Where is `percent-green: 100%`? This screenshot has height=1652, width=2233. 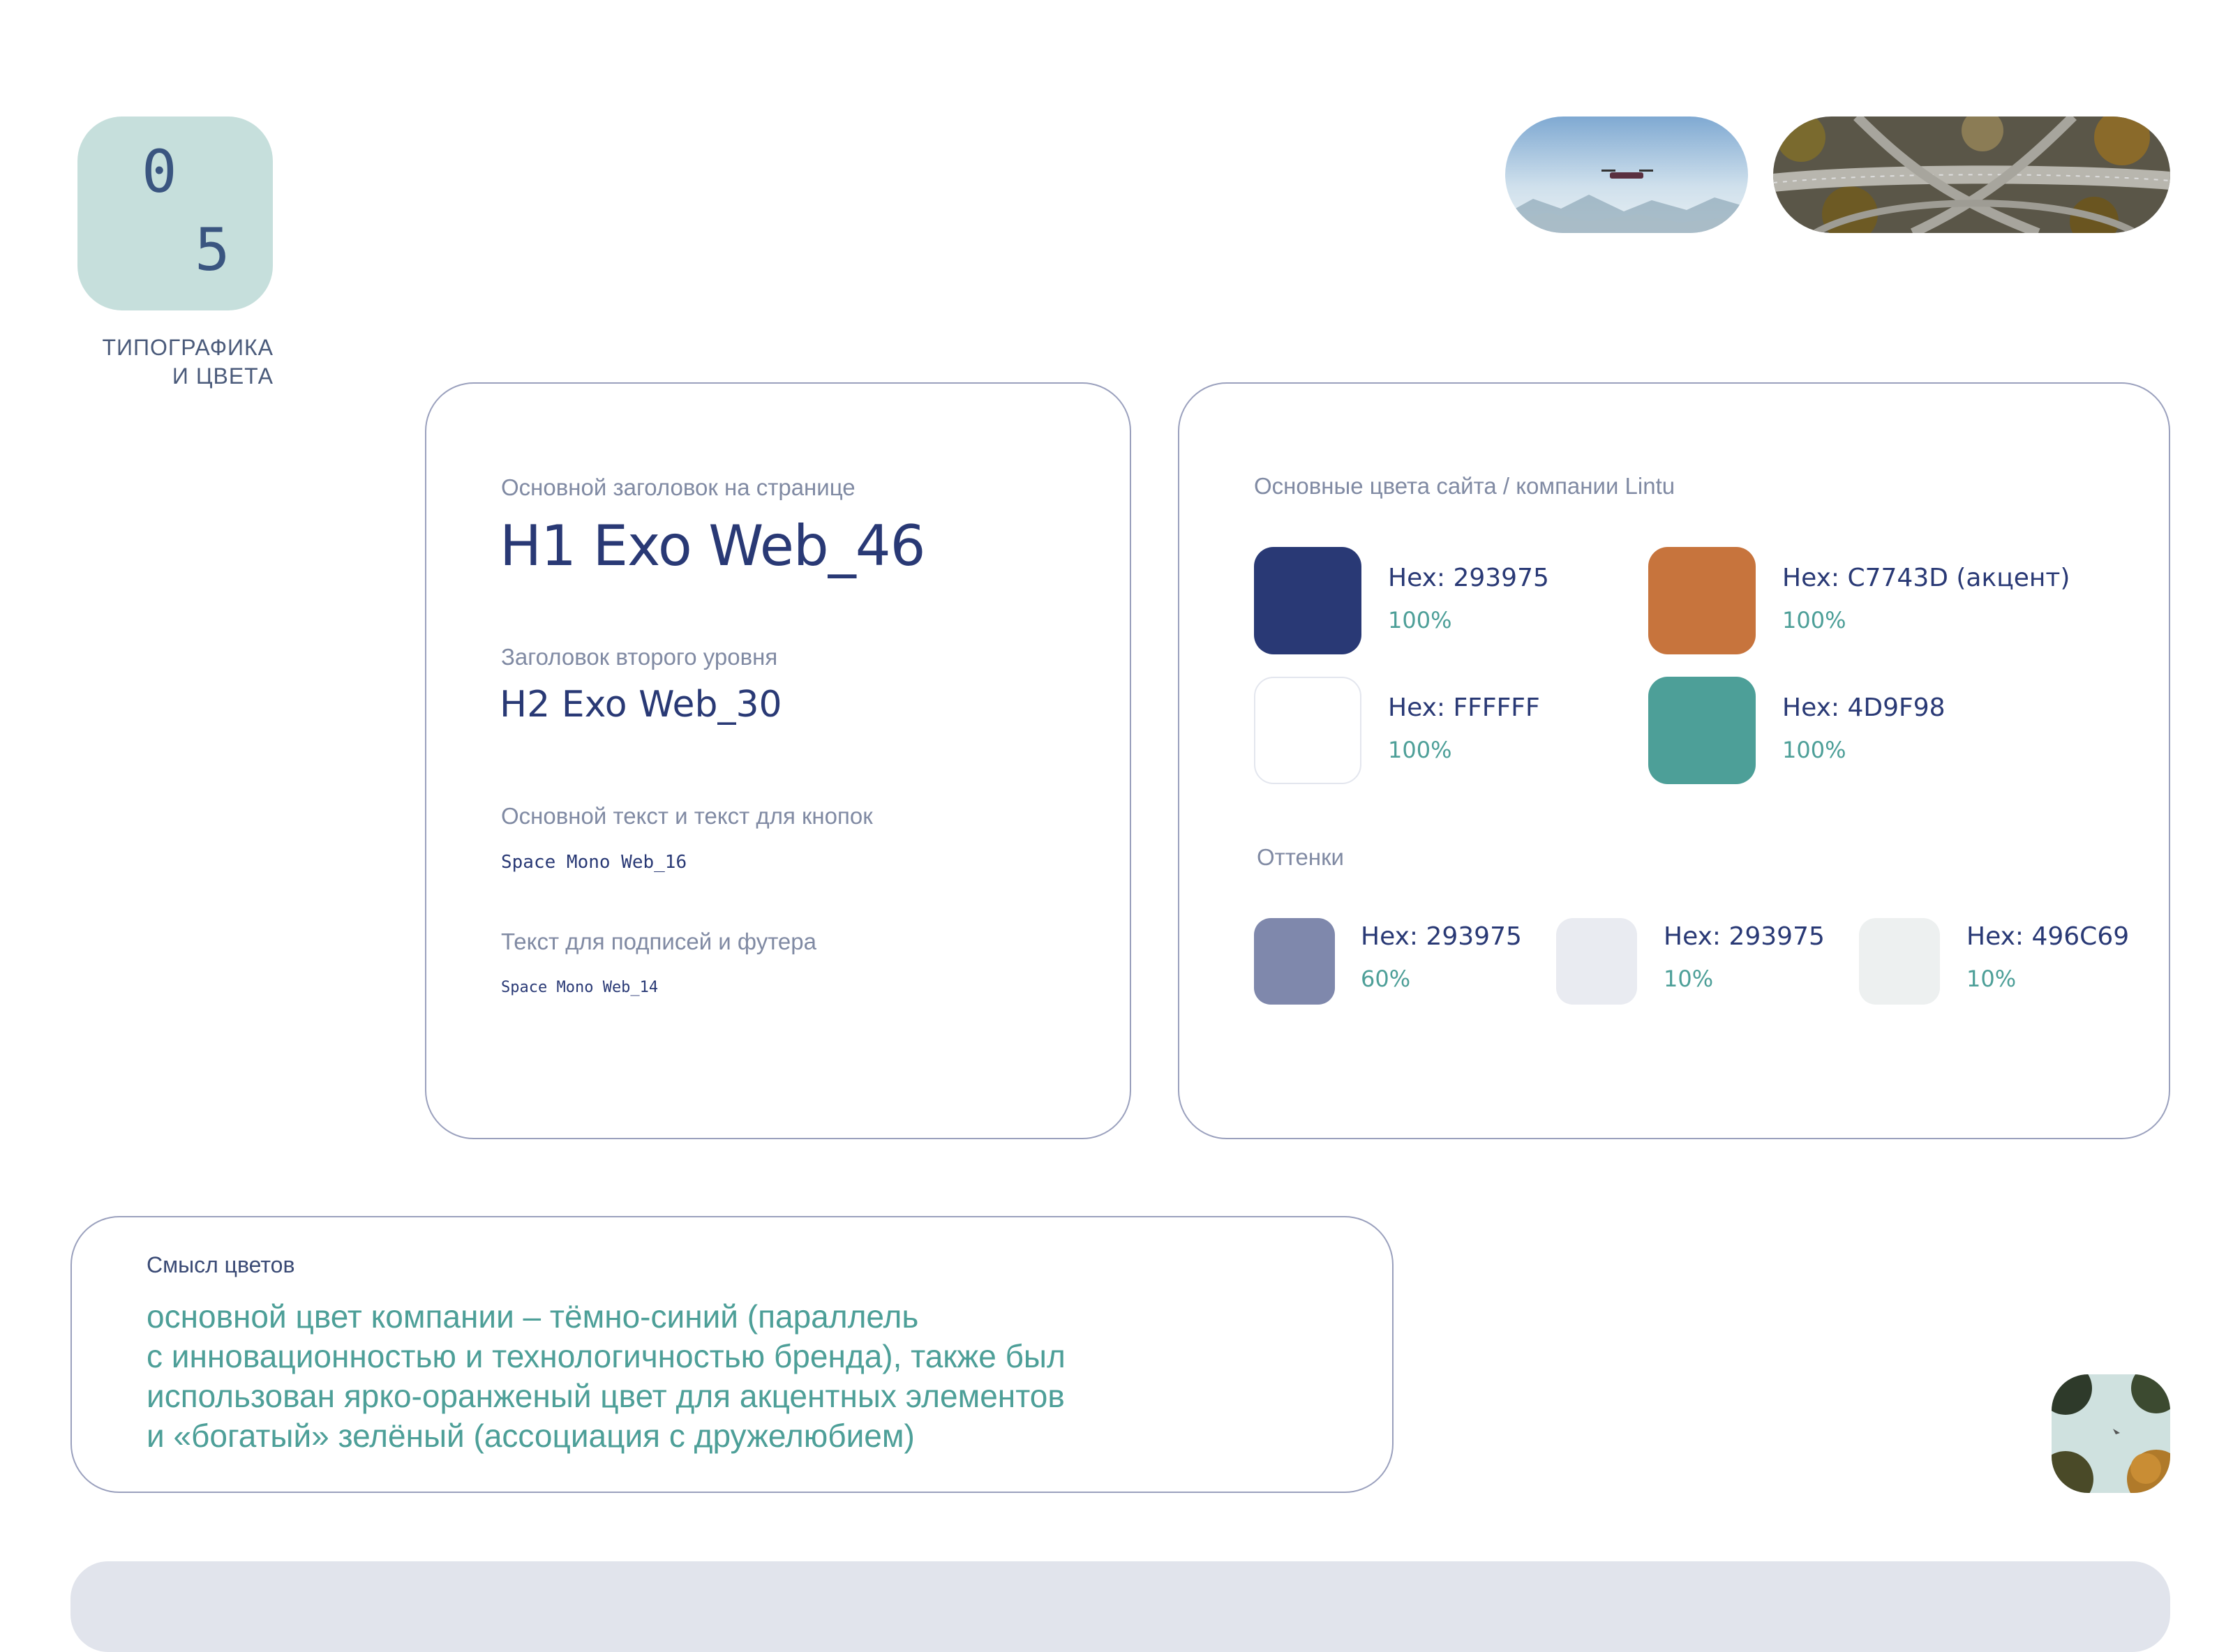
percent-green: 100% is located at coordinates (1814, 750).